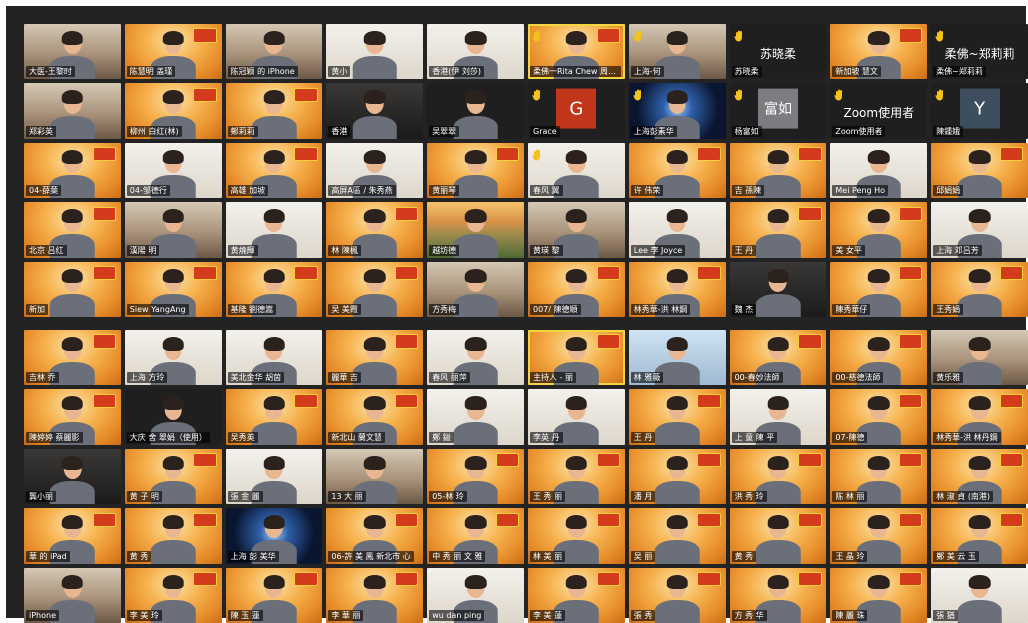 The image size is (1028, 623). Describe the element at coordinates (677, 230) in the screenshot. I see `participant-tile: Lee 李 Joyce` at that location.